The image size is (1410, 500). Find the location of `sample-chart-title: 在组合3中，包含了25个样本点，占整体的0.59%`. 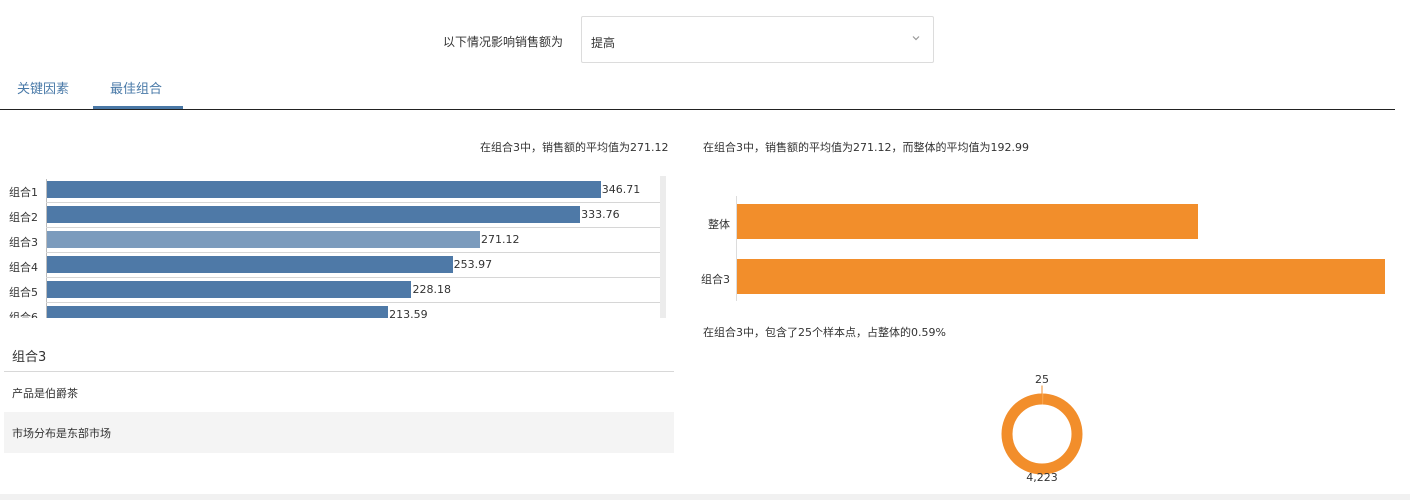

sample-chart-title: 在组合3中，包含了25个样本点，占整体的0.59% is located at coordinates (824, 332).